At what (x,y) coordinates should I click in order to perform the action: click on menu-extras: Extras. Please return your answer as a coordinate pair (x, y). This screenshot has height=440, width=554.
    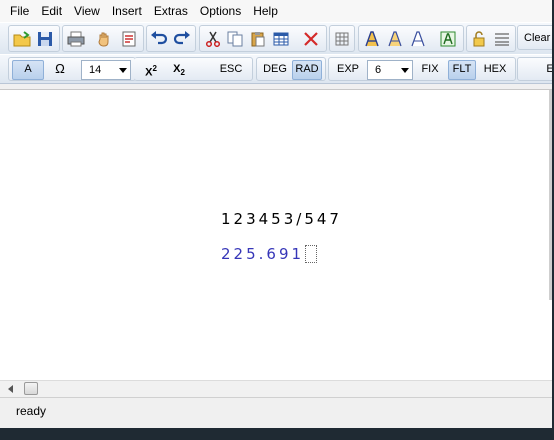
    Looking at the image, I should click on (171, 11).